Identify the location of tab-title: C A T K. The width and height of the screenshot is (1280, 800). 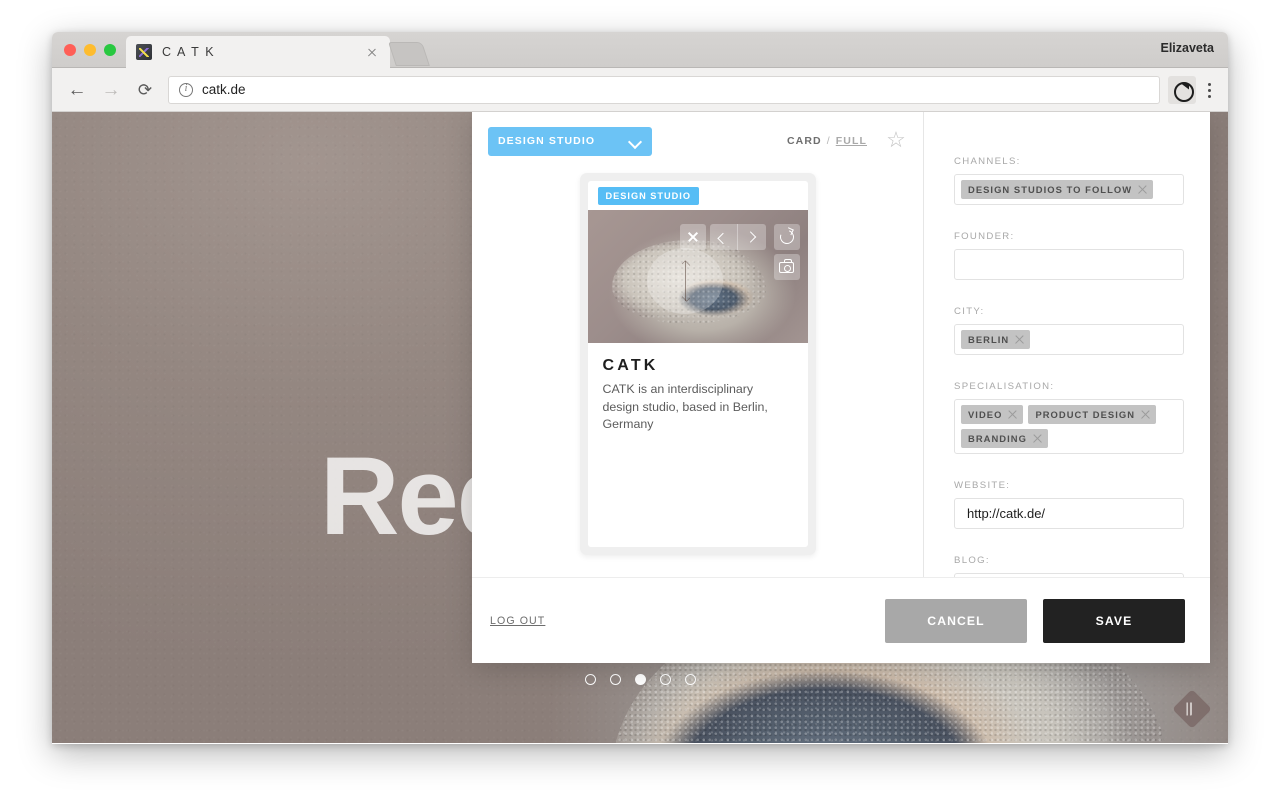
(189, 52).